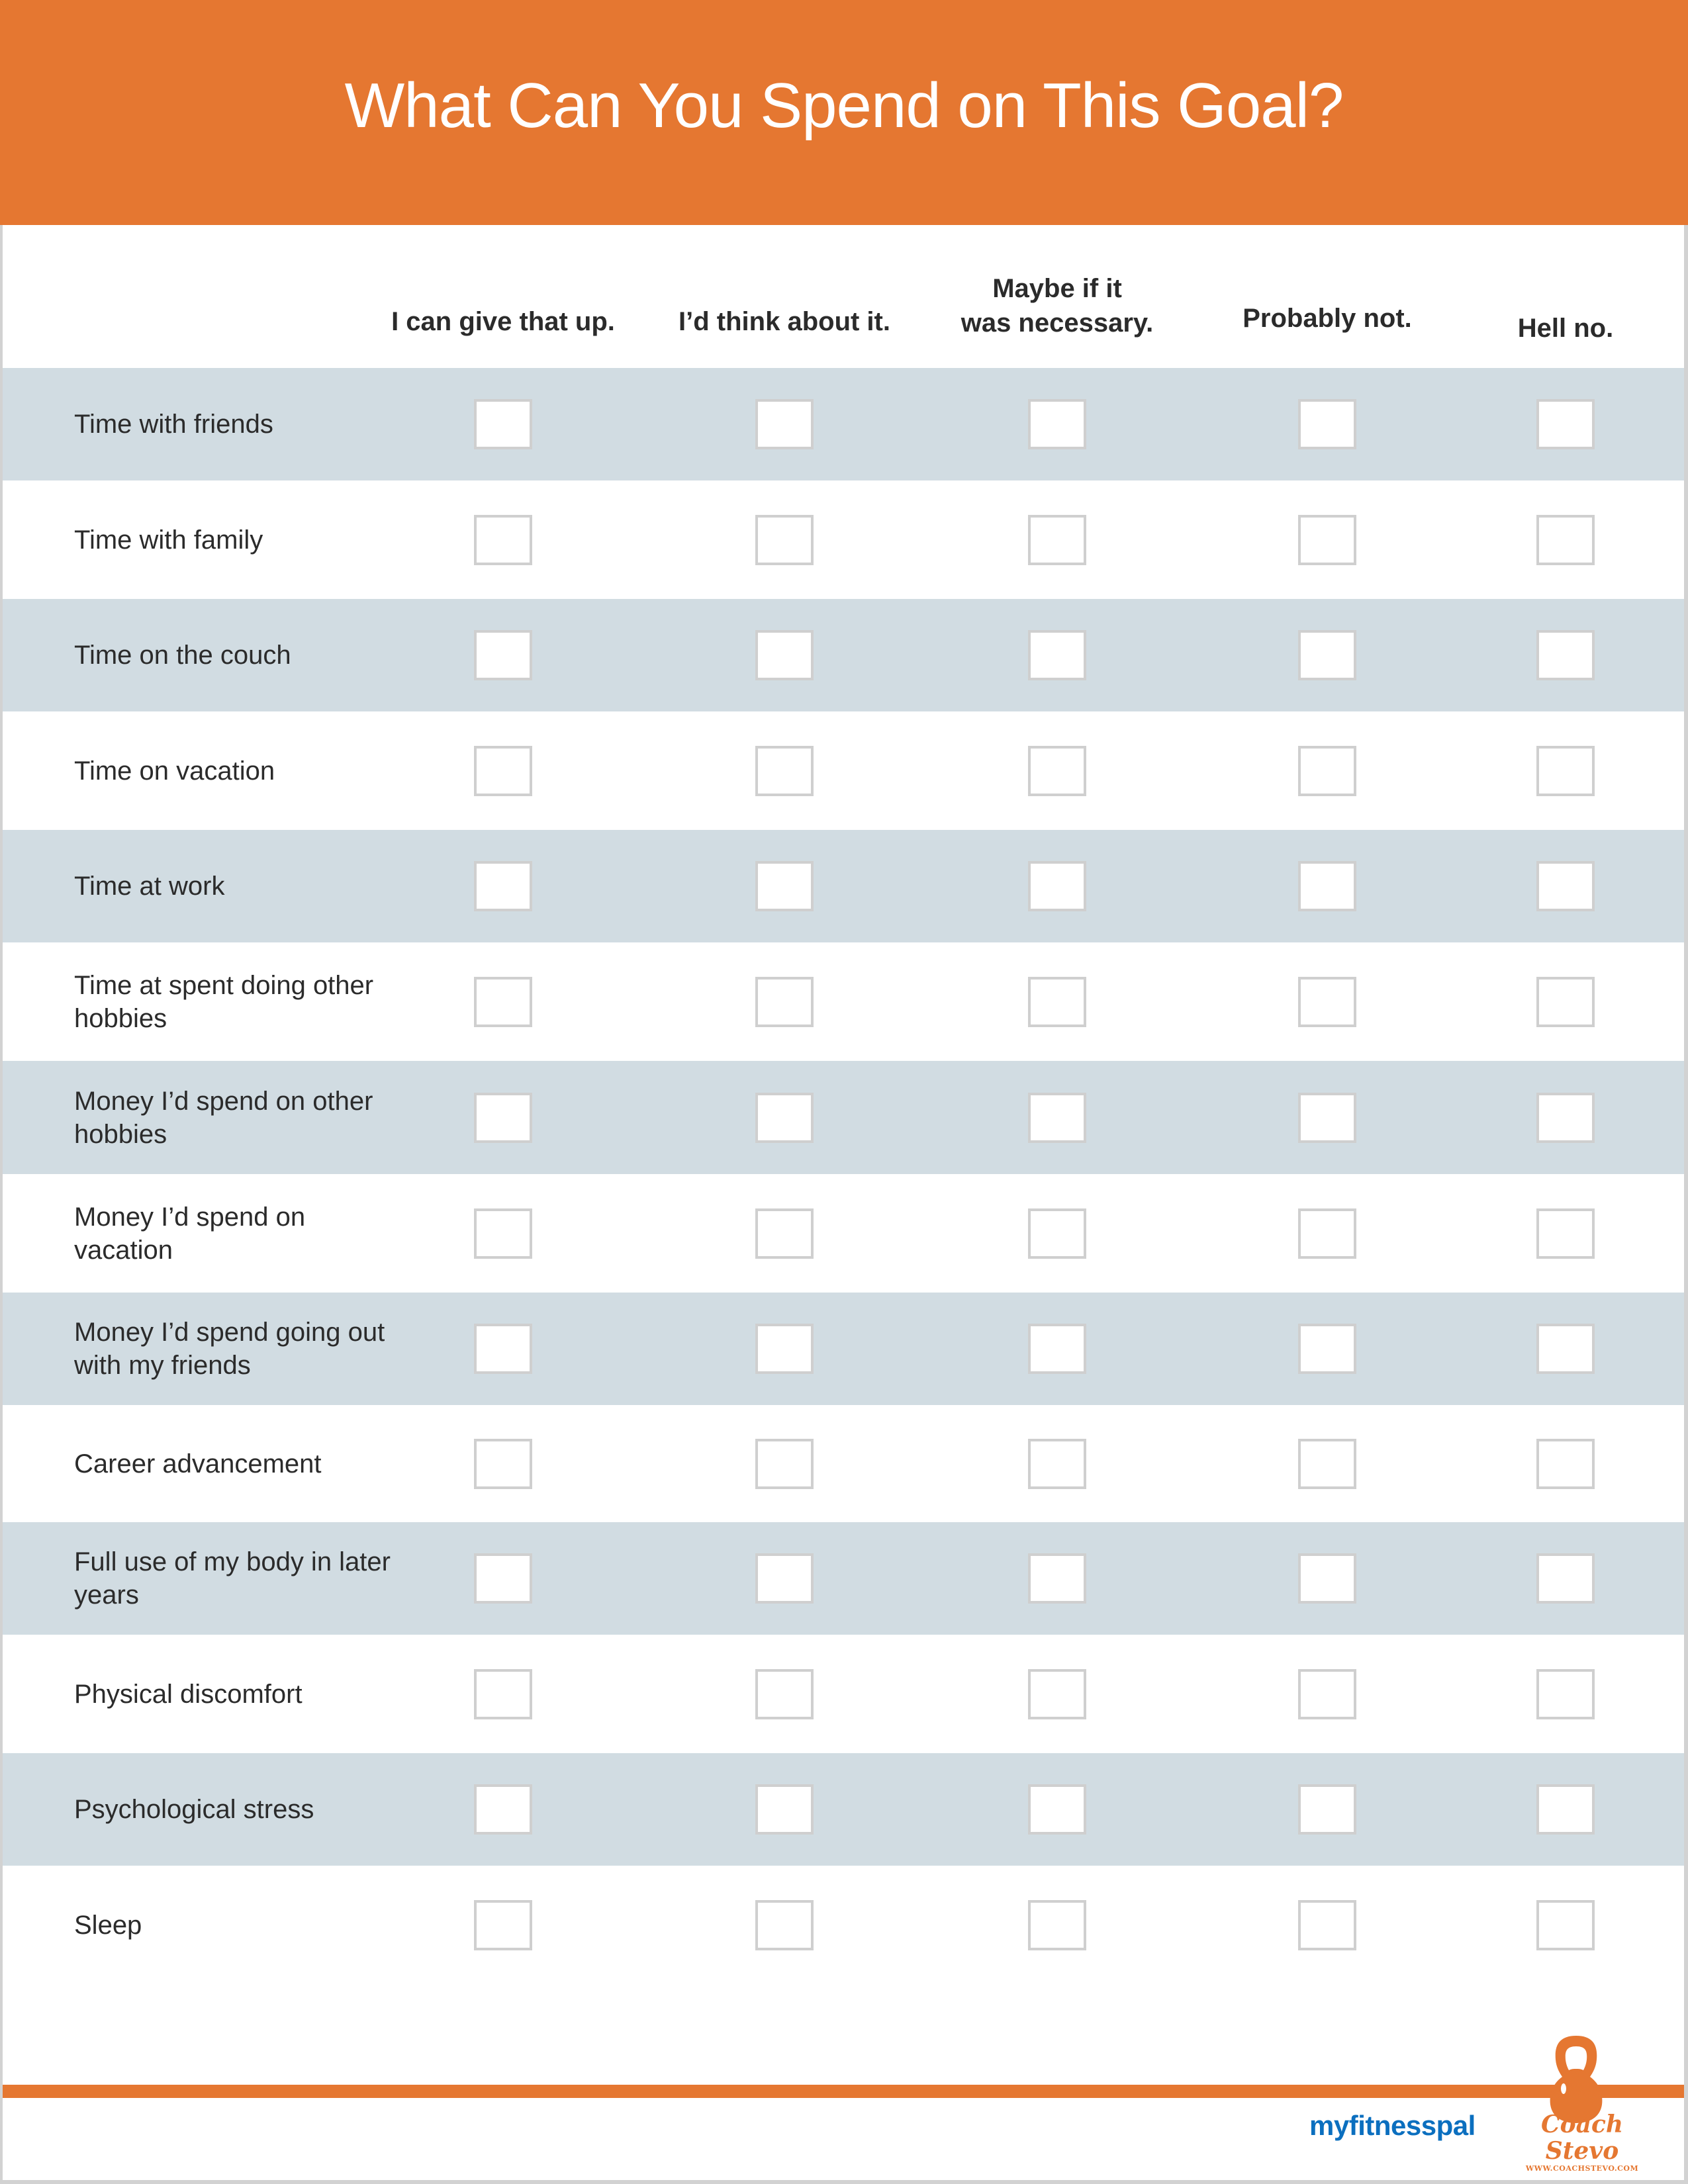 The height and width of the screenshot is (2184, 1688). What do you see at coordinates (843, 539) in the screenshot?
I see `table-row: Time with family` at bounding box center [843, 539].